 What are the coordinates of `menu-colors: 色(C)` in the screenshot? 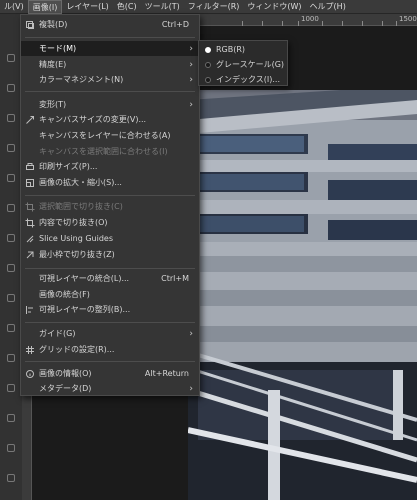 It's located at (127, 7).